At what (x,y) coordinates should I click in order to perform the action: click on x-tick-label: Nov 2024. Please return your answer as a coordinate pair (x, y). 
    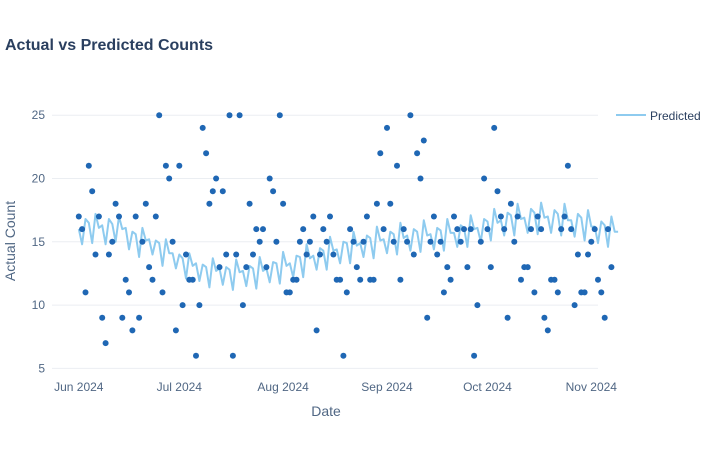
    Looking at the image, I should click on (592, 387).